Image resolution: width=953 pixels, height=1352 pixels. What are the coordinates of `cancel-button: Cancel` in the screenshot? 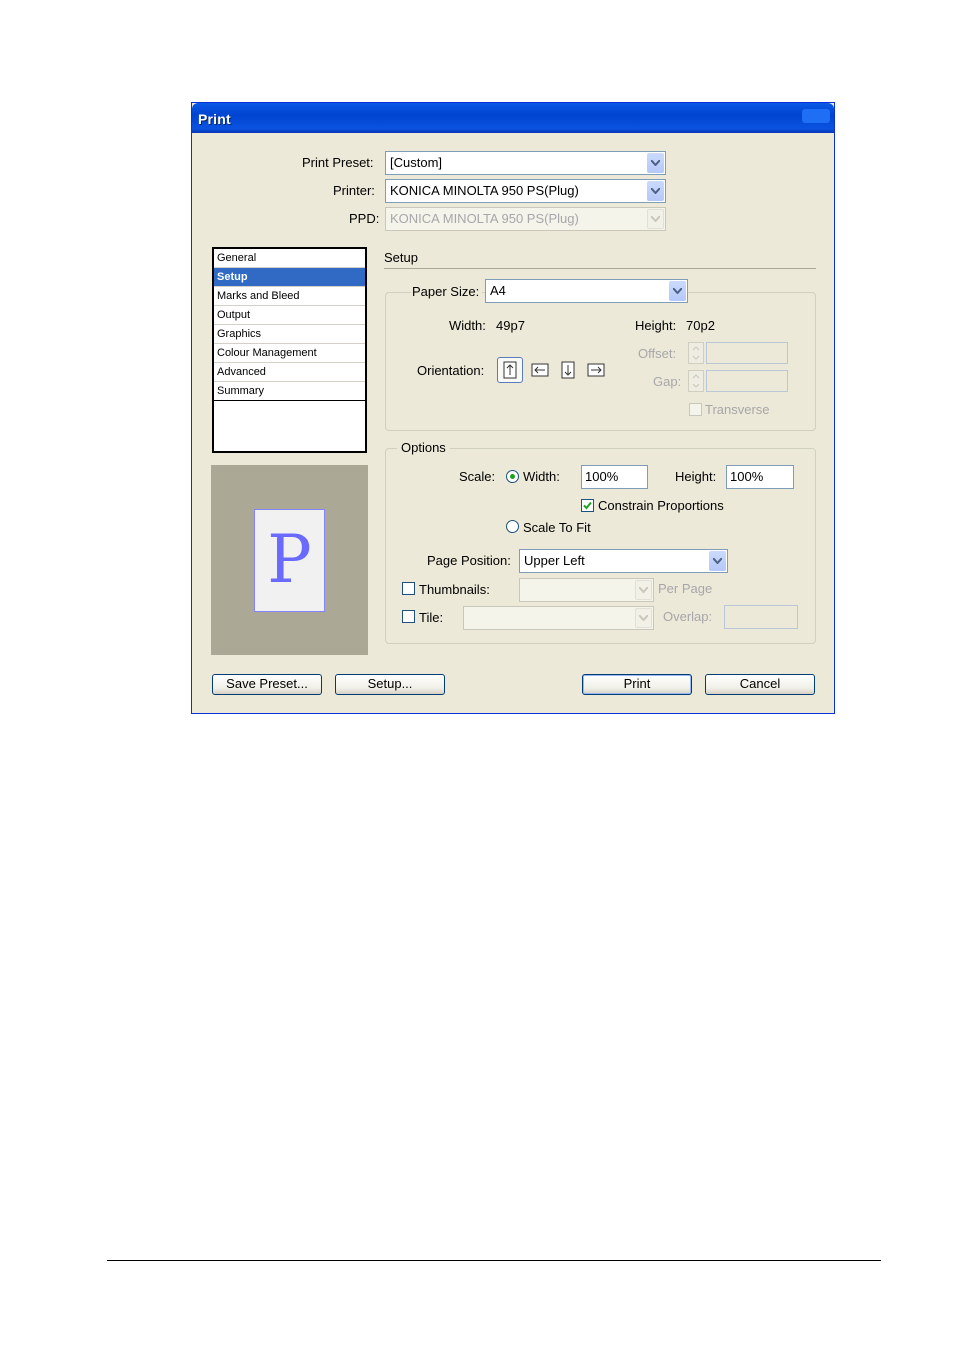 It's located at (760, 684).